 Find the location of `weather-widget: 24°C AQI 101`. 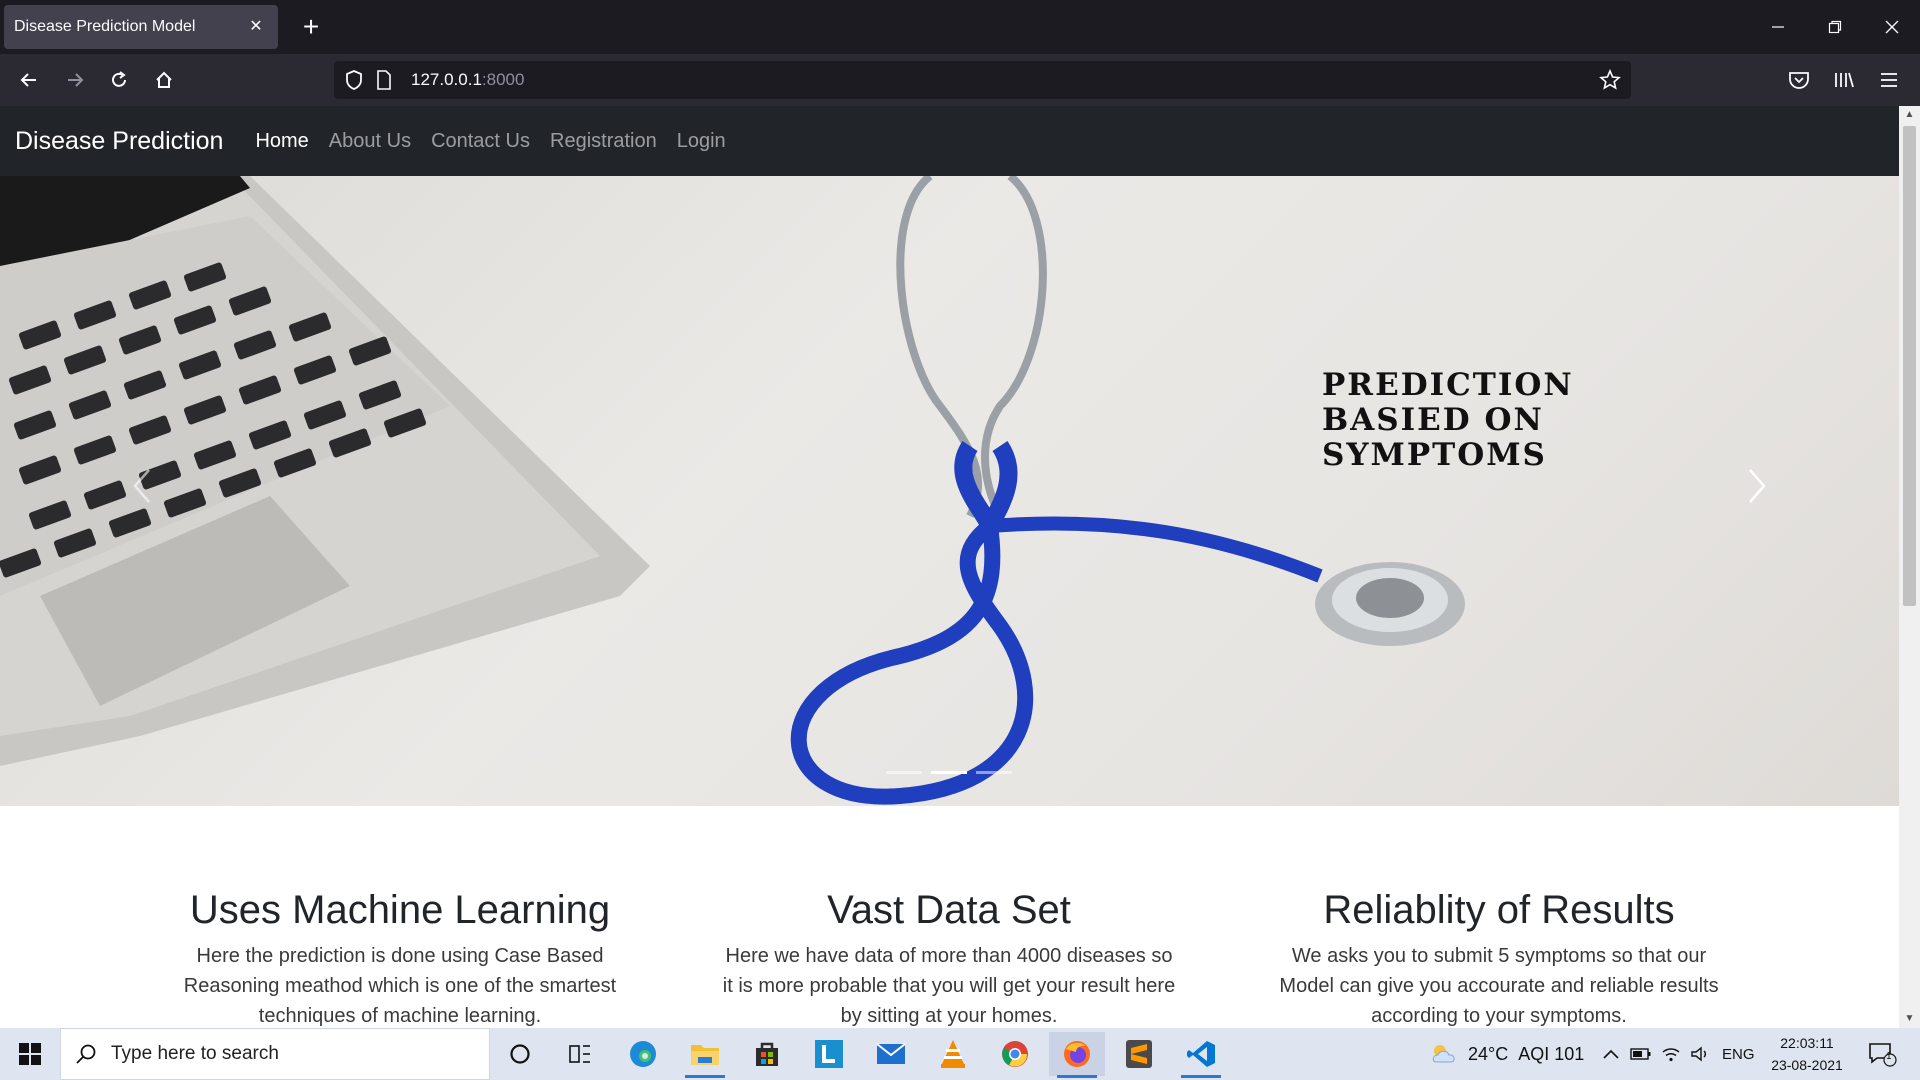

weather-widget: 24°C AQI 101 is located at coordinates (1507, 1054).